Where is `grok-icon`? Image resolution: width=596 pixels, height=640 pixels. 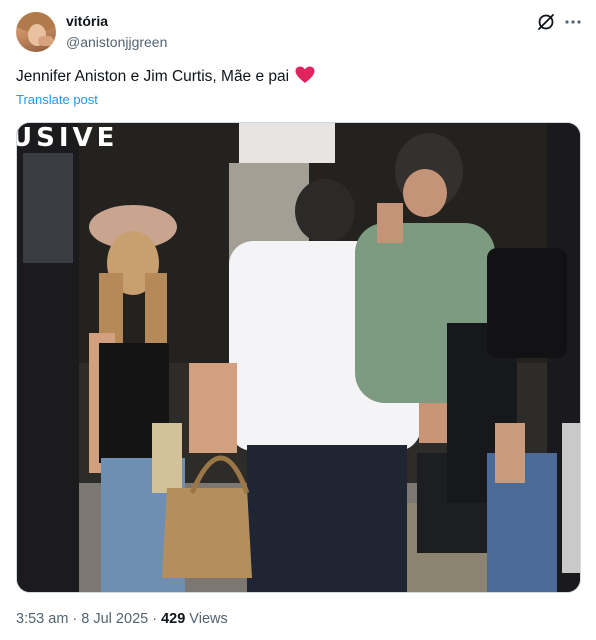
grok-icon is located at coordinates (546, 22).